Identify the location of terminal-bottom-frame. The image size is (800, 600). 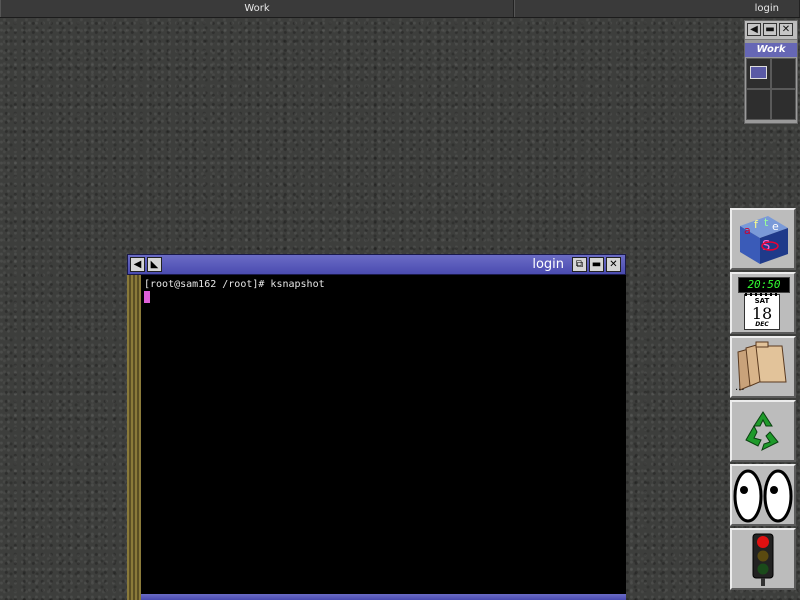
(383, 597).